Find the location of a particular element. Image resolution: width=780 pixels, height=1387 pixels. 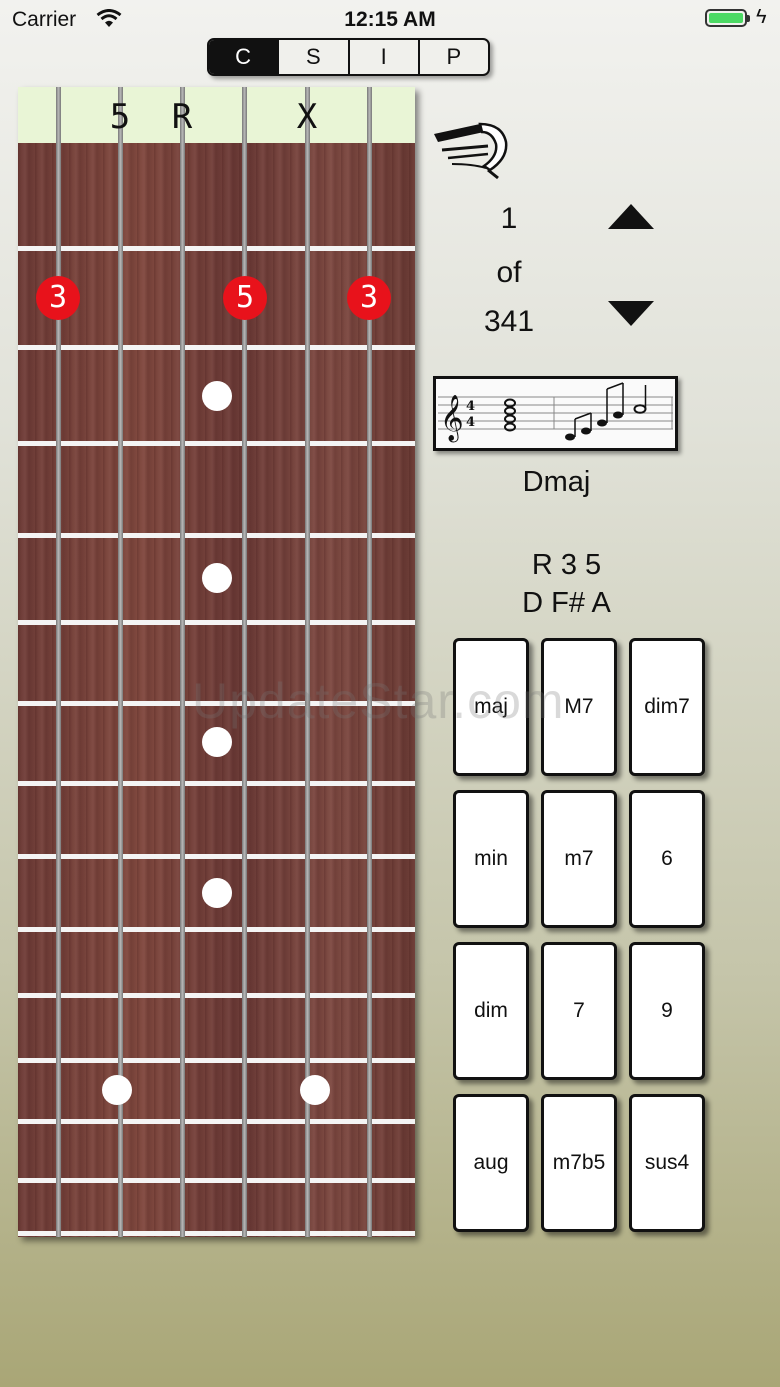

segment-i: I is located at coordinates (382, 57).